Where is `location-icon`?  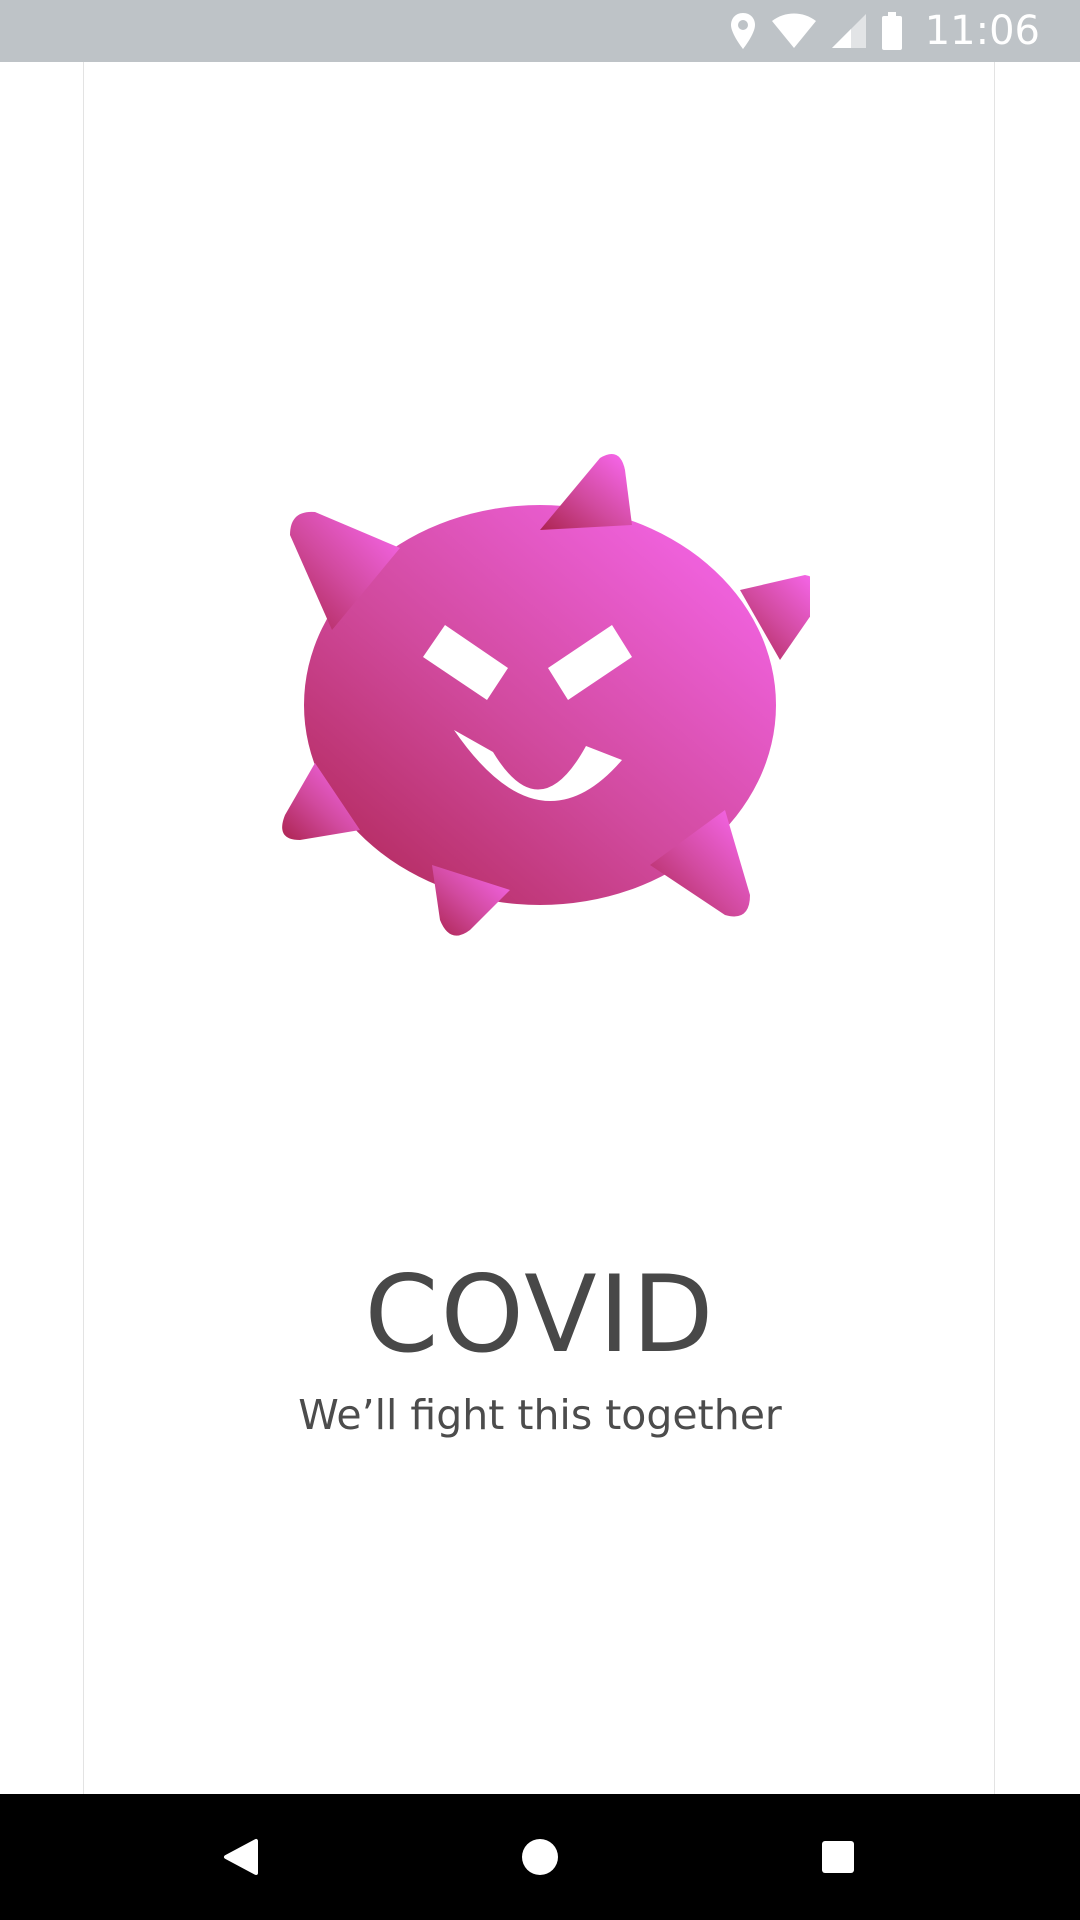
location-icon is located at coordinates (742, 31).